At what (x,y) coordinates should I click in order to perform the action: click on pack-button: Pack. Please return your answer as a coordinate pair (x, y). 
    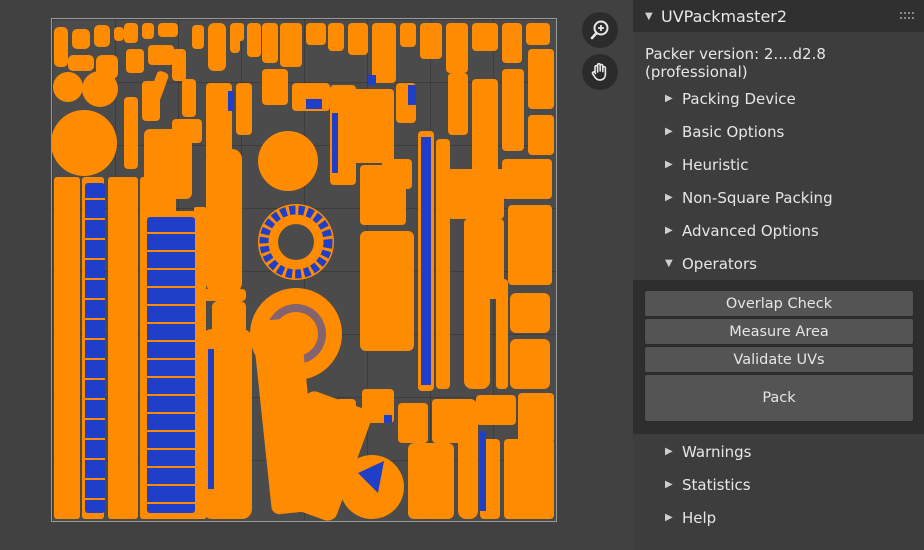
    Looking at the image, I should click on (779, 398).